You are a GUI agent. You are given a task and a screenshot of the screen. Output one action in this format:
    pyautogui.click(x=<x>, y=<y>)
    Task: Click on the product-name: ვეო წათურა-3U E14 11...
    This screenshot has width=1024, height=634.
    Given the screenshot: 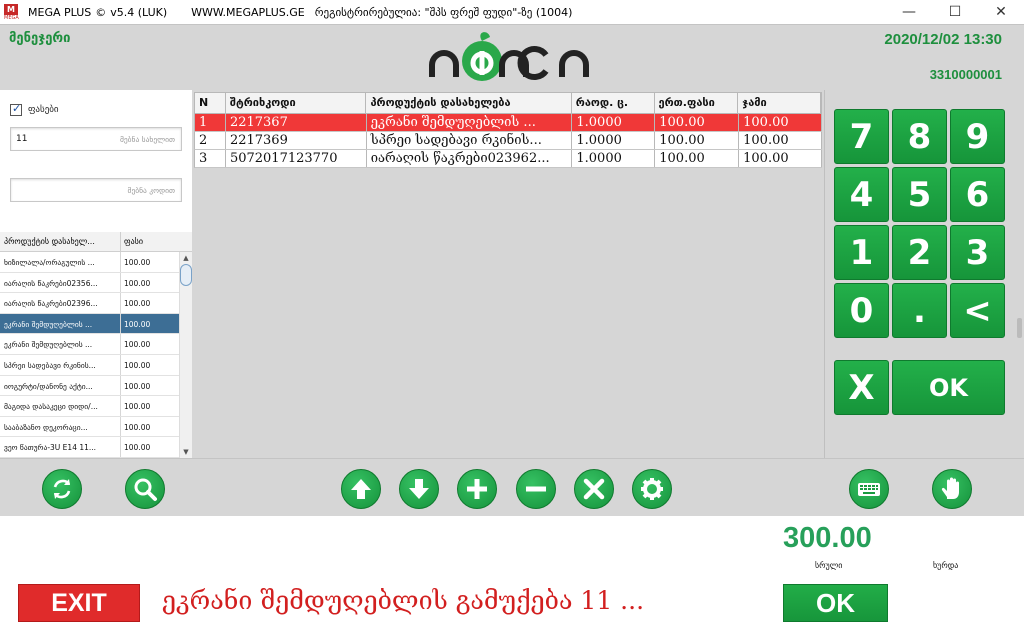 What is the action you would take?
    pyautogui.click(x=50, y=448)
    